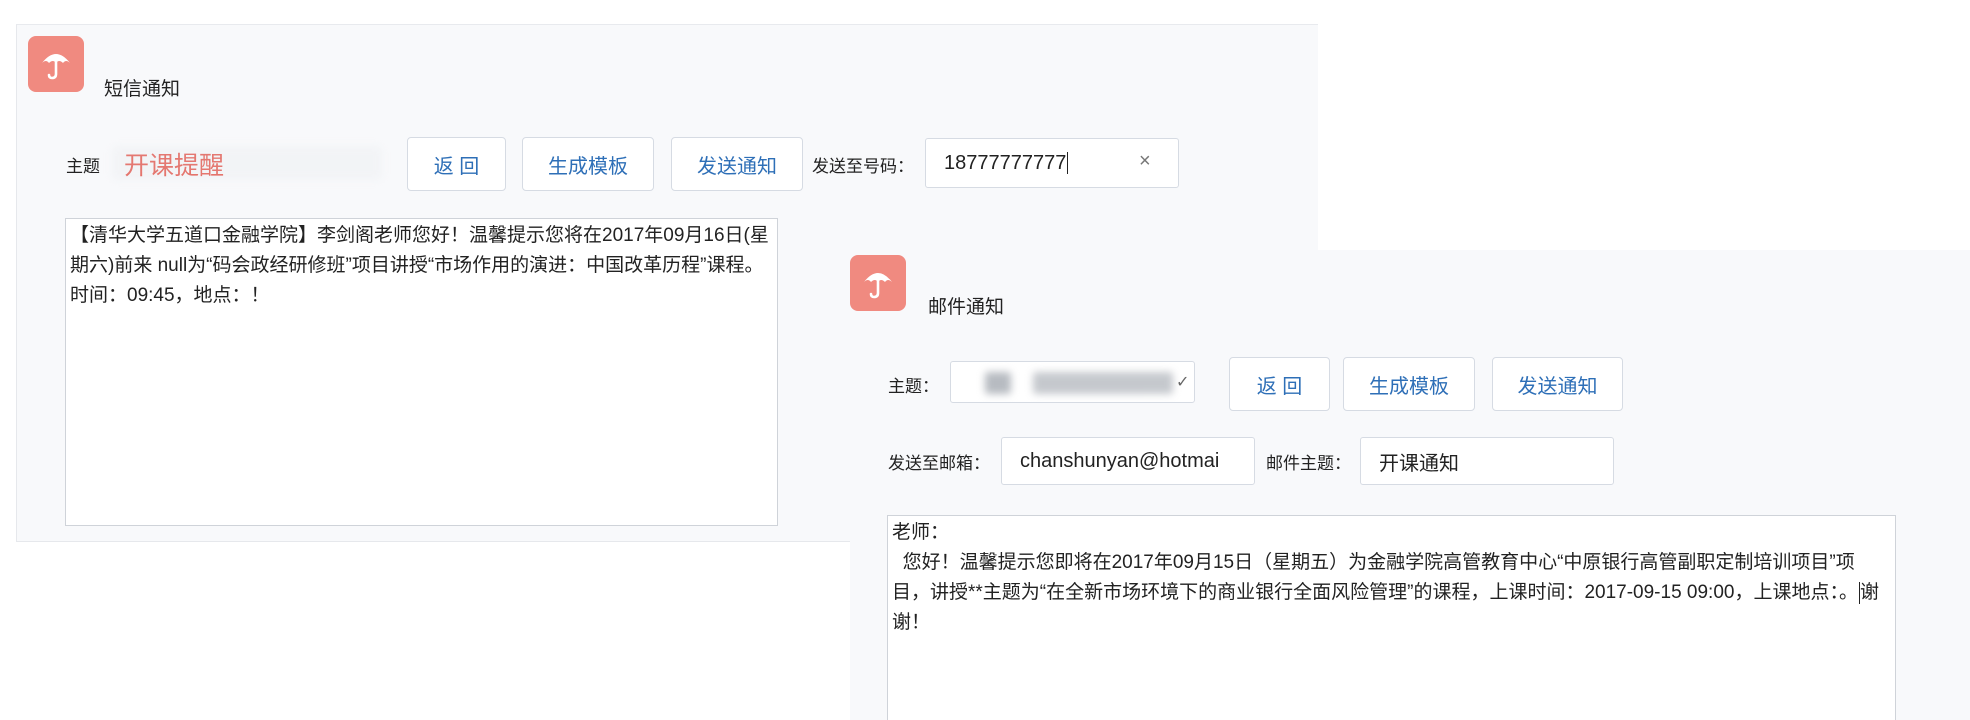 The height and width of the screenshot is (720, 1970). What do you see at coordinates (456, 164) in the screenshot?
I see `sms-back-button: 返 回` at bounding box center [456, 164].